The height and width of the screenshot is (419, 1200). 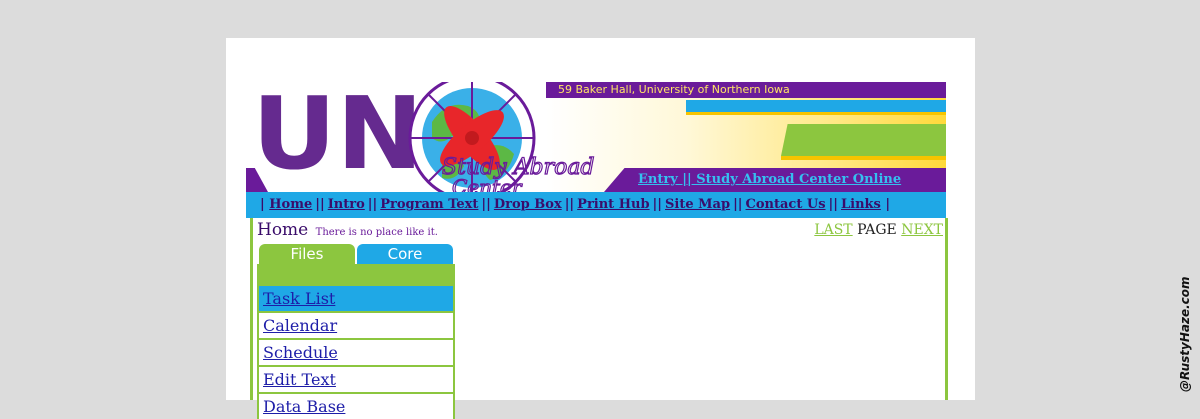 I want to click on pager-next-link: NEXT, so click(x=922, y=230).